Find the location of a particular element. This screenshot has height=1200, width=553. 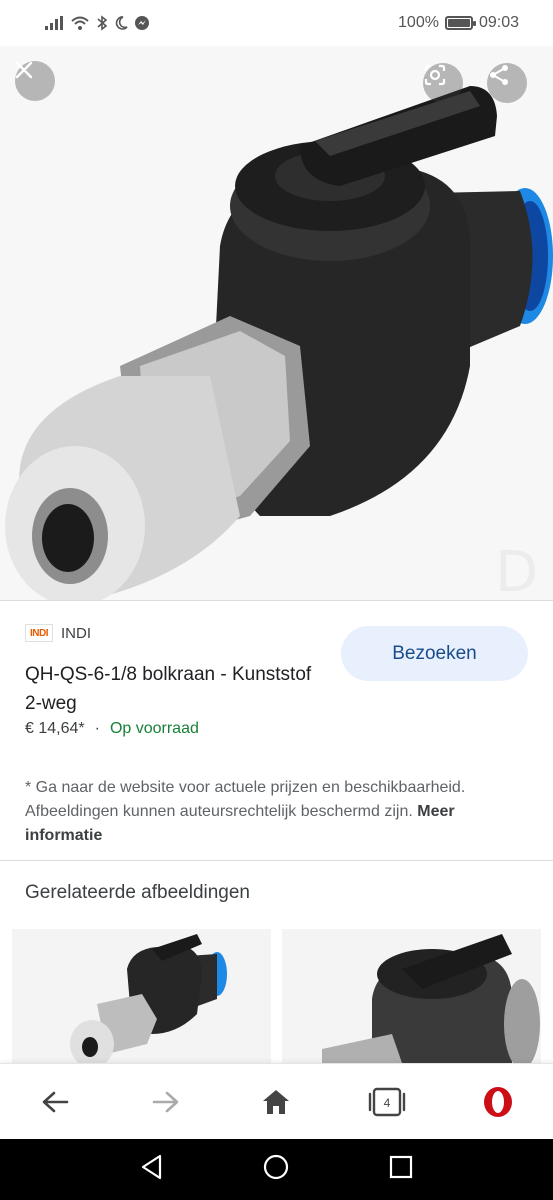

bluetooth-icon is located at coordinates (102, 23).